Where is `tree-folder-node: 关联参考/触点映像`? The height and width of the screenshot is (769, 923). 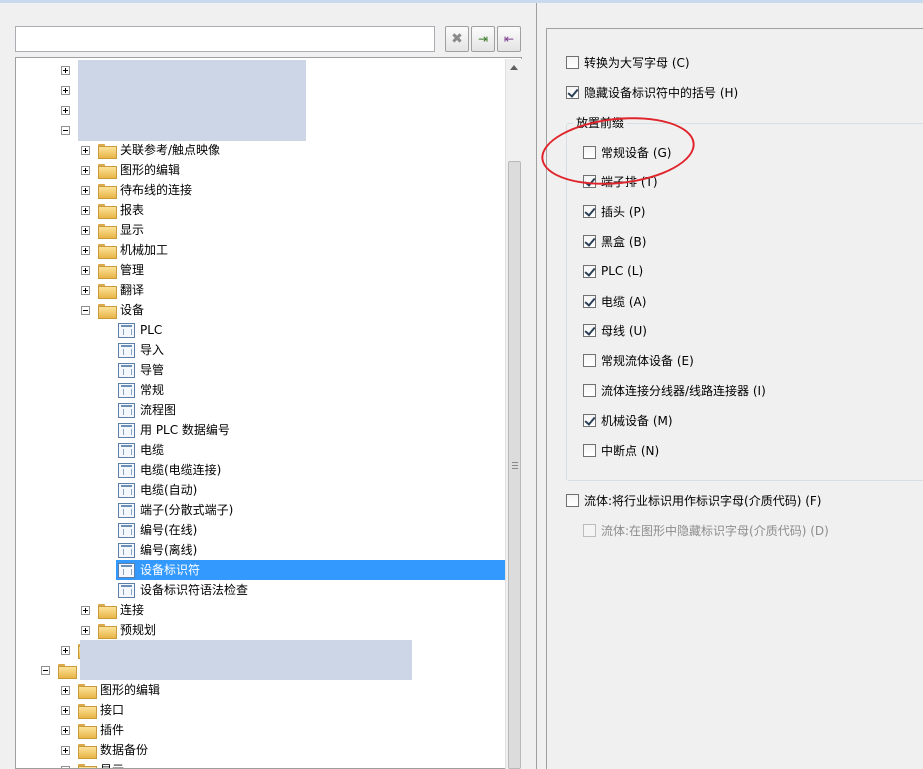 tree-folder-node: 关联参考/触点映像 is located at coordinates (261, 150).